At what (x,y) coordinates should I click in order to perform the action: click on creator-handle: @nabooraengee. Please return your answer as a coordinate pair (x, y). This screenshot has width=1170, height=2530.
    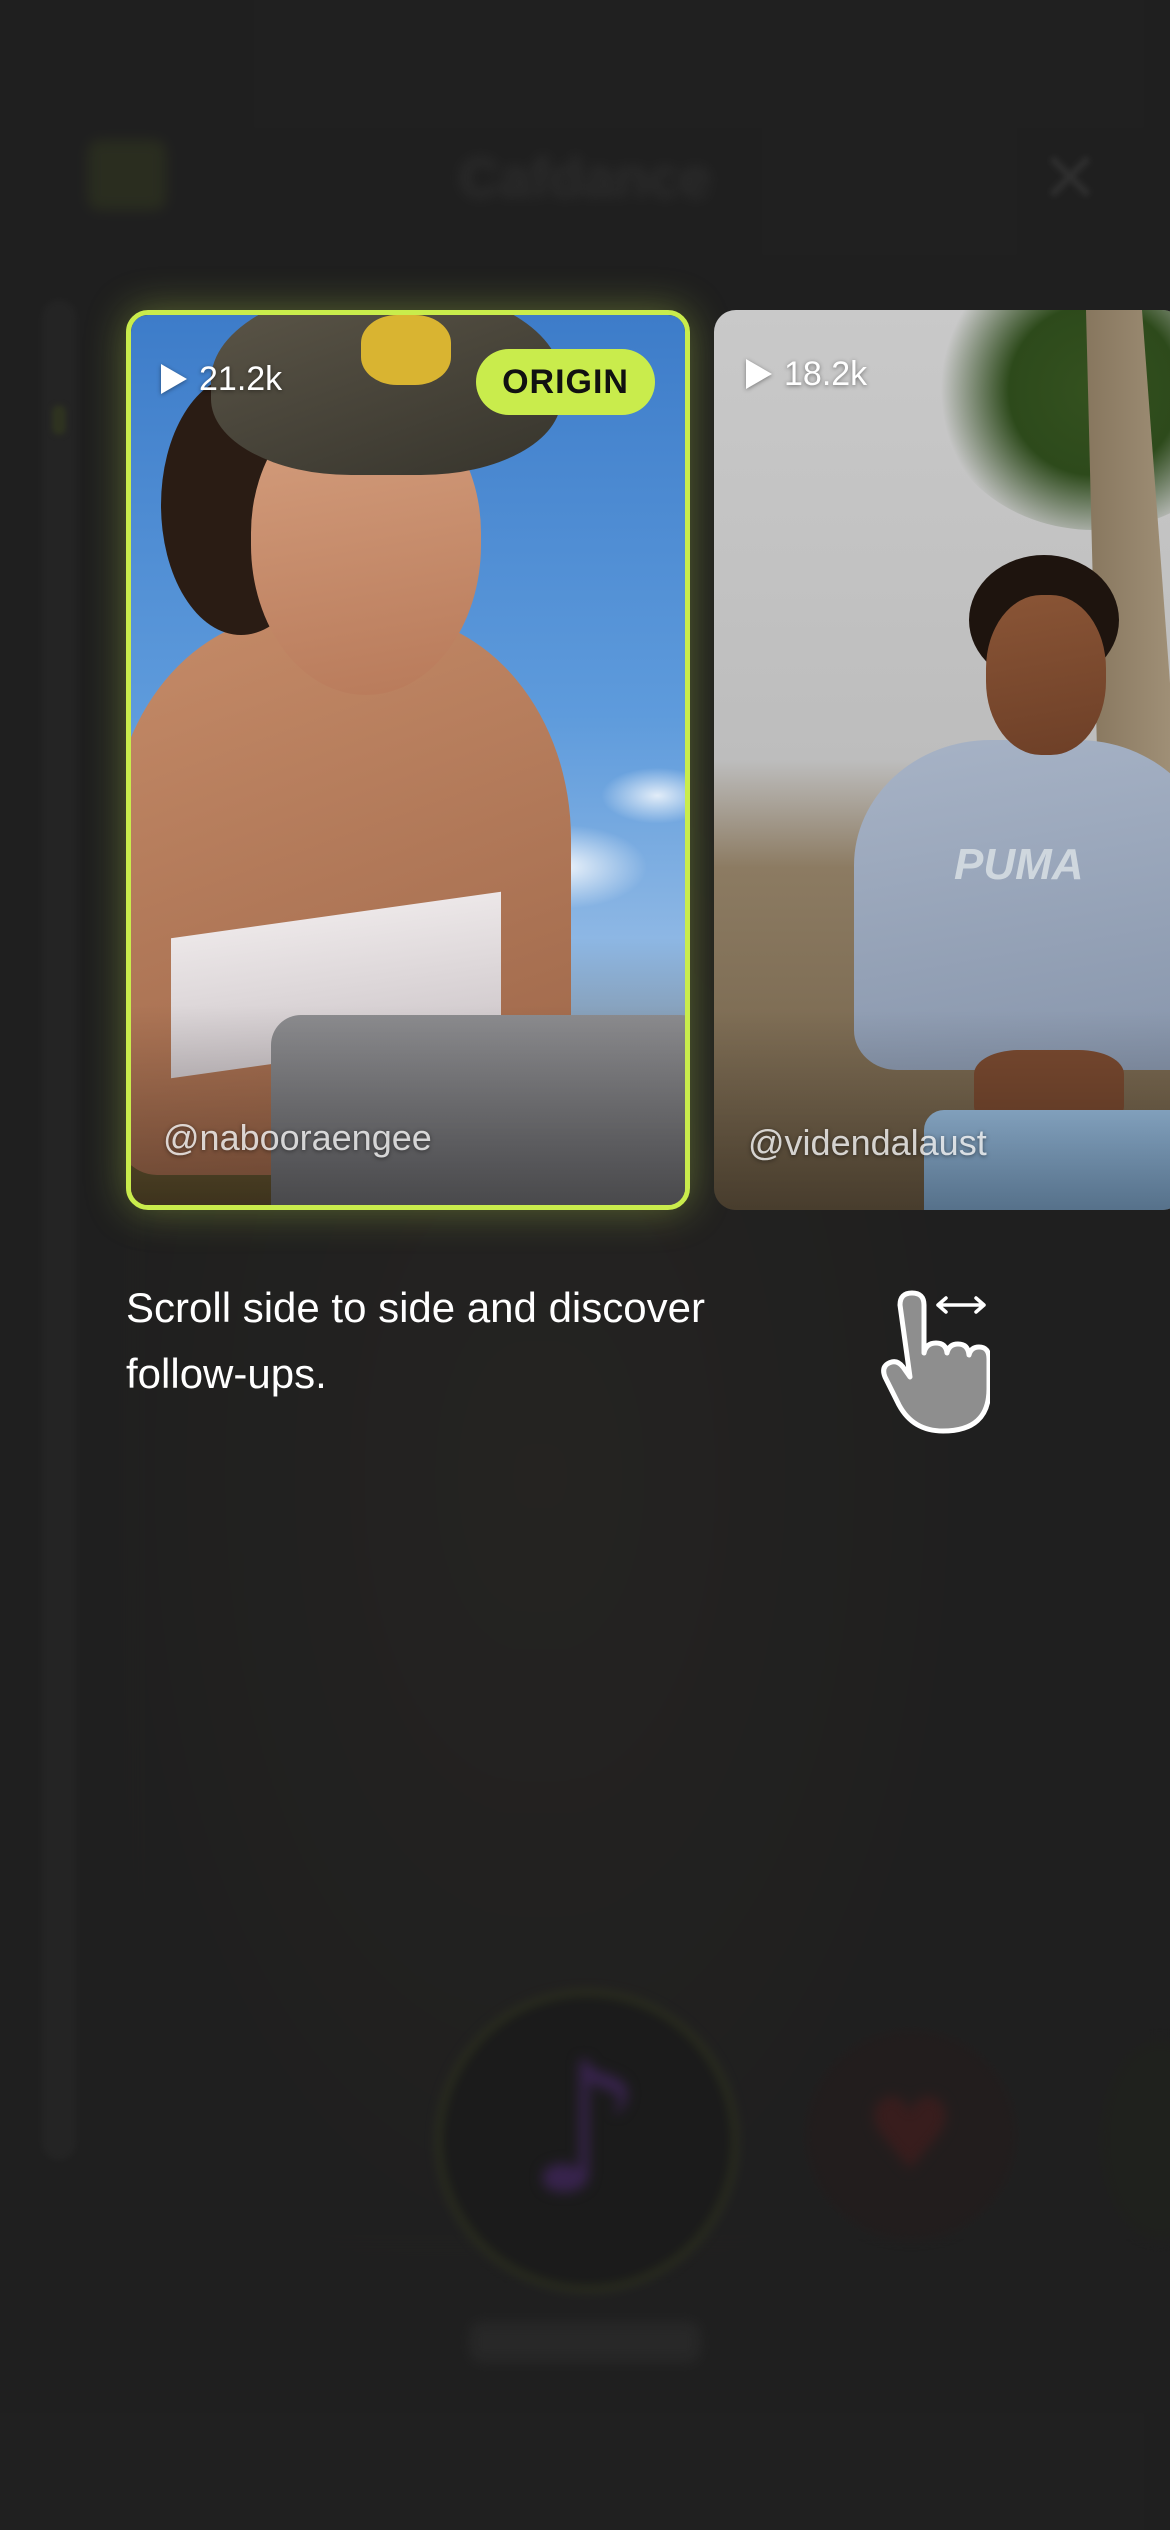
    Looking at the image, I should click on (297, 1139).